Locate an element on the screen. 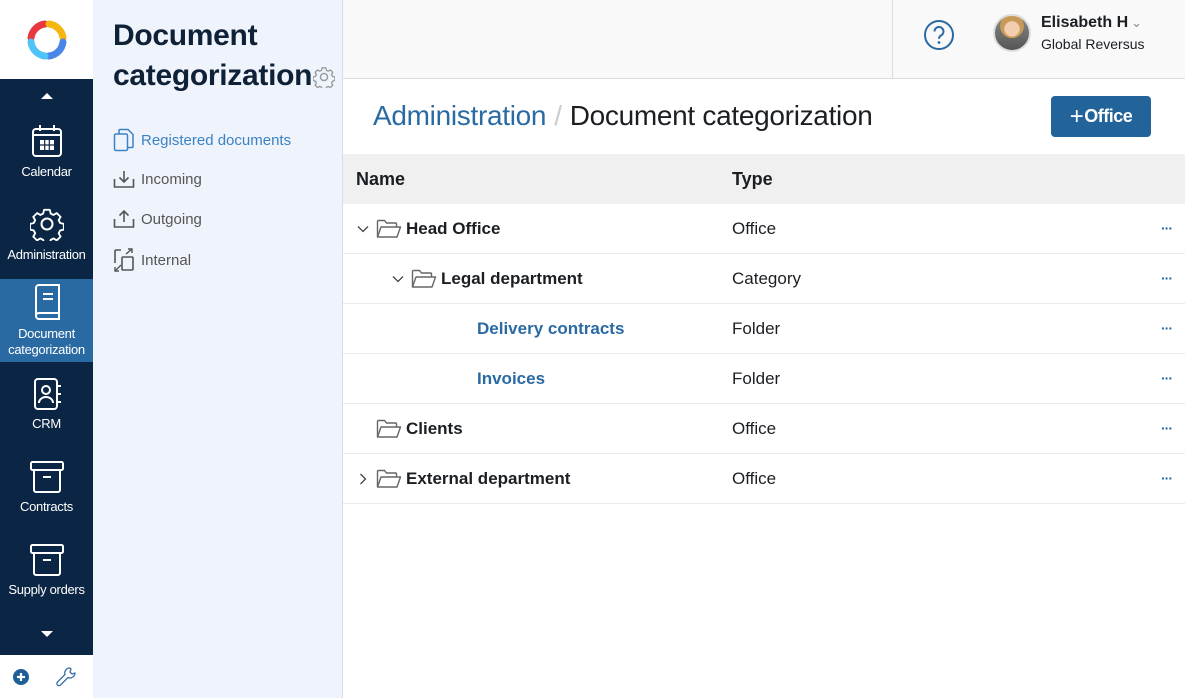 Image resolution: width=1185 pixels, height=698 pixels. cell-type: Category is located at coordinates (766, 278).